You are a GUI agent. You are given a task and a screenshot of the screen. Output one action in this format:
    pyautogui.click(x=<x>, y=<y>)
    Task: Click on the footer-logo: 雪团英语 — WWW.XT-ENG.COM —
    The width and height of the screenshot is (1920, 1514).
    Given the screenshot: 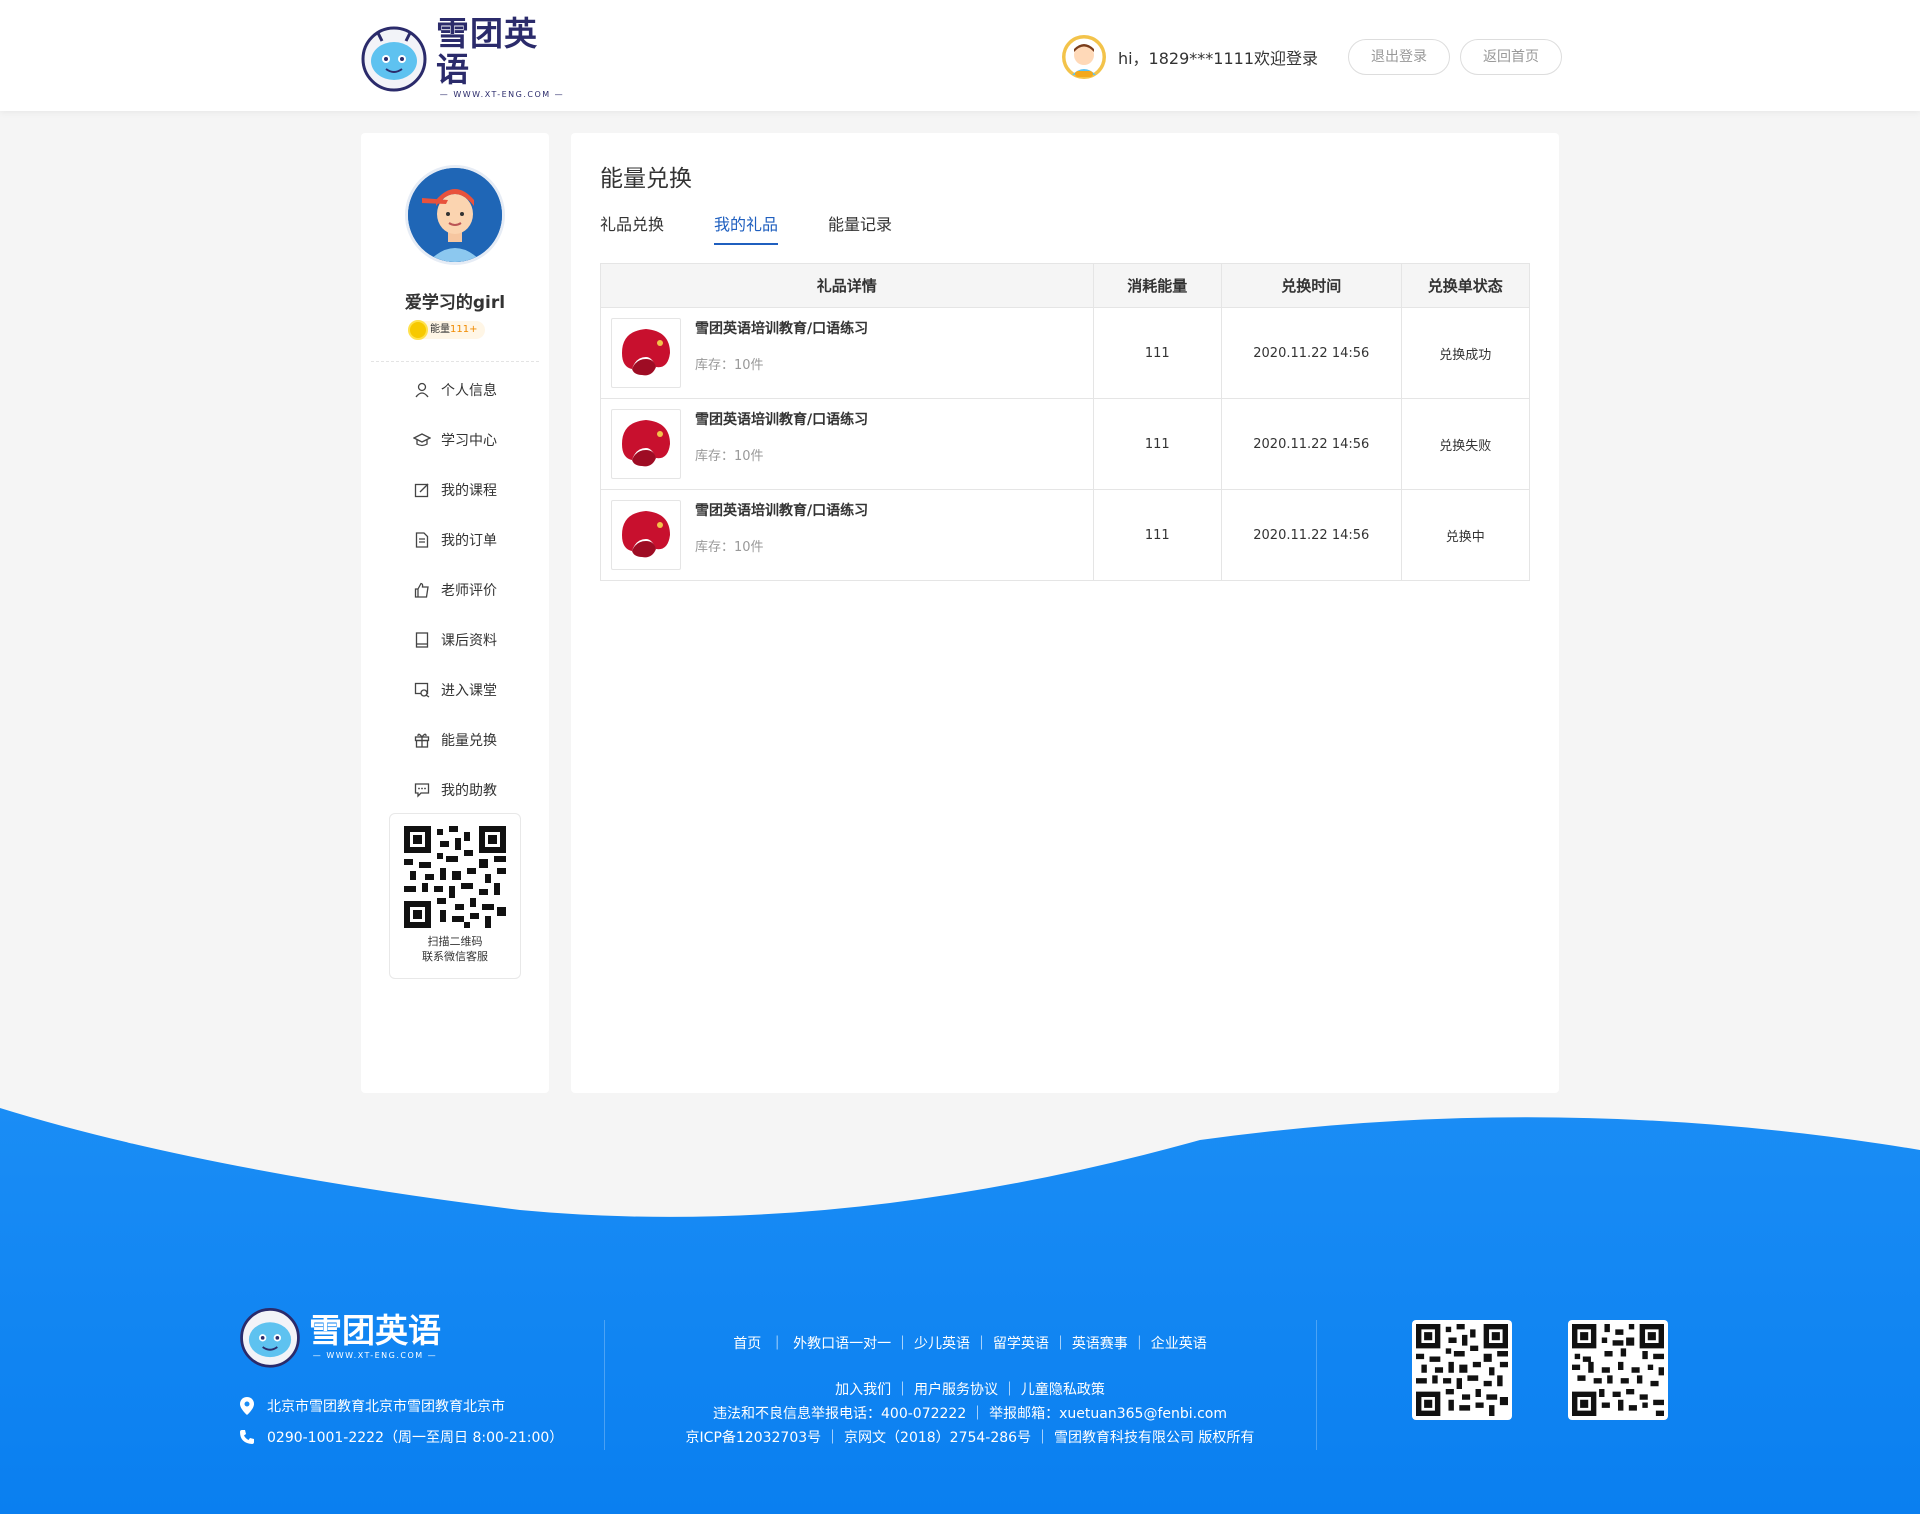 What is the action you would take?
    pyautogui.click(x=339, y=1336)
    